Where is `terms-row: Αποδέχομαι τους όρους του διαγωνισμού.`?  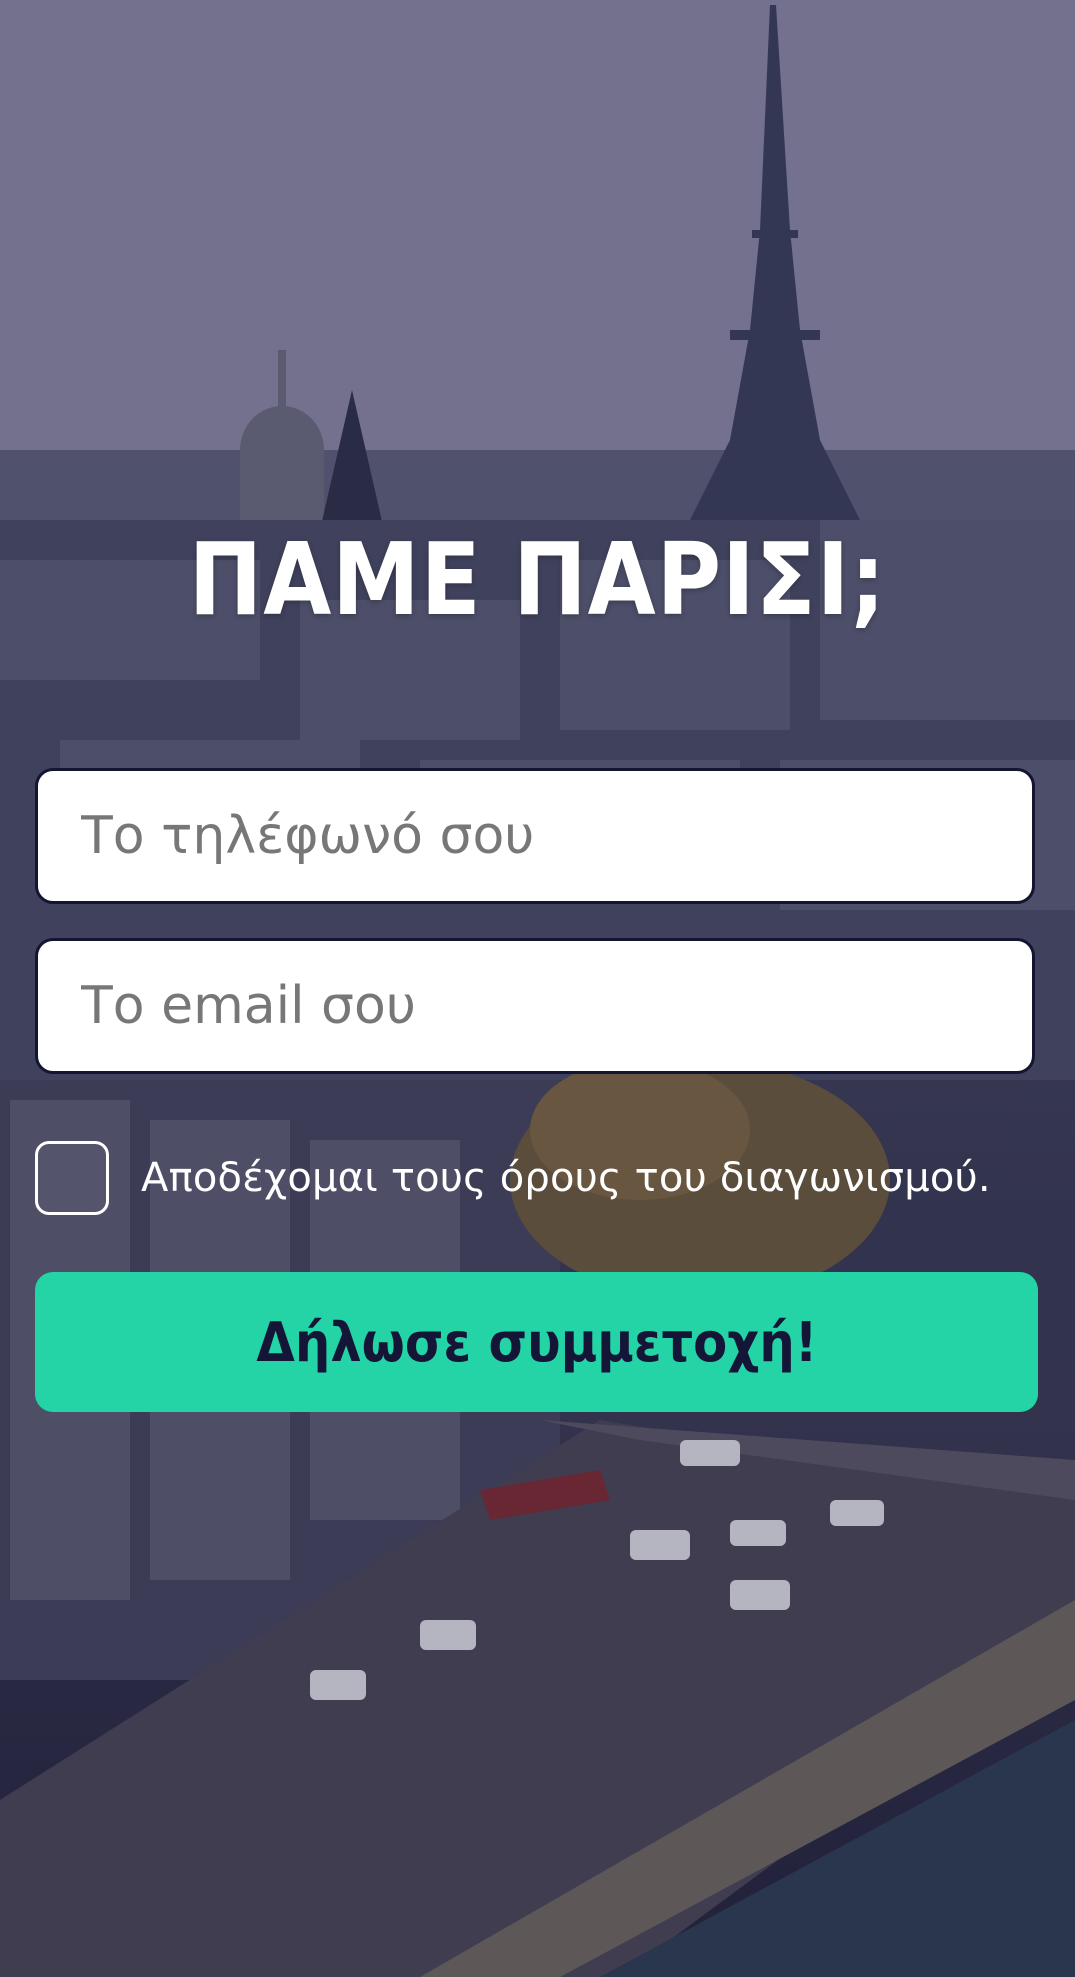
terms-row: Αποδέχομαι τους όρους του διαγωνισμού. is located at coordinates (535, 1178).